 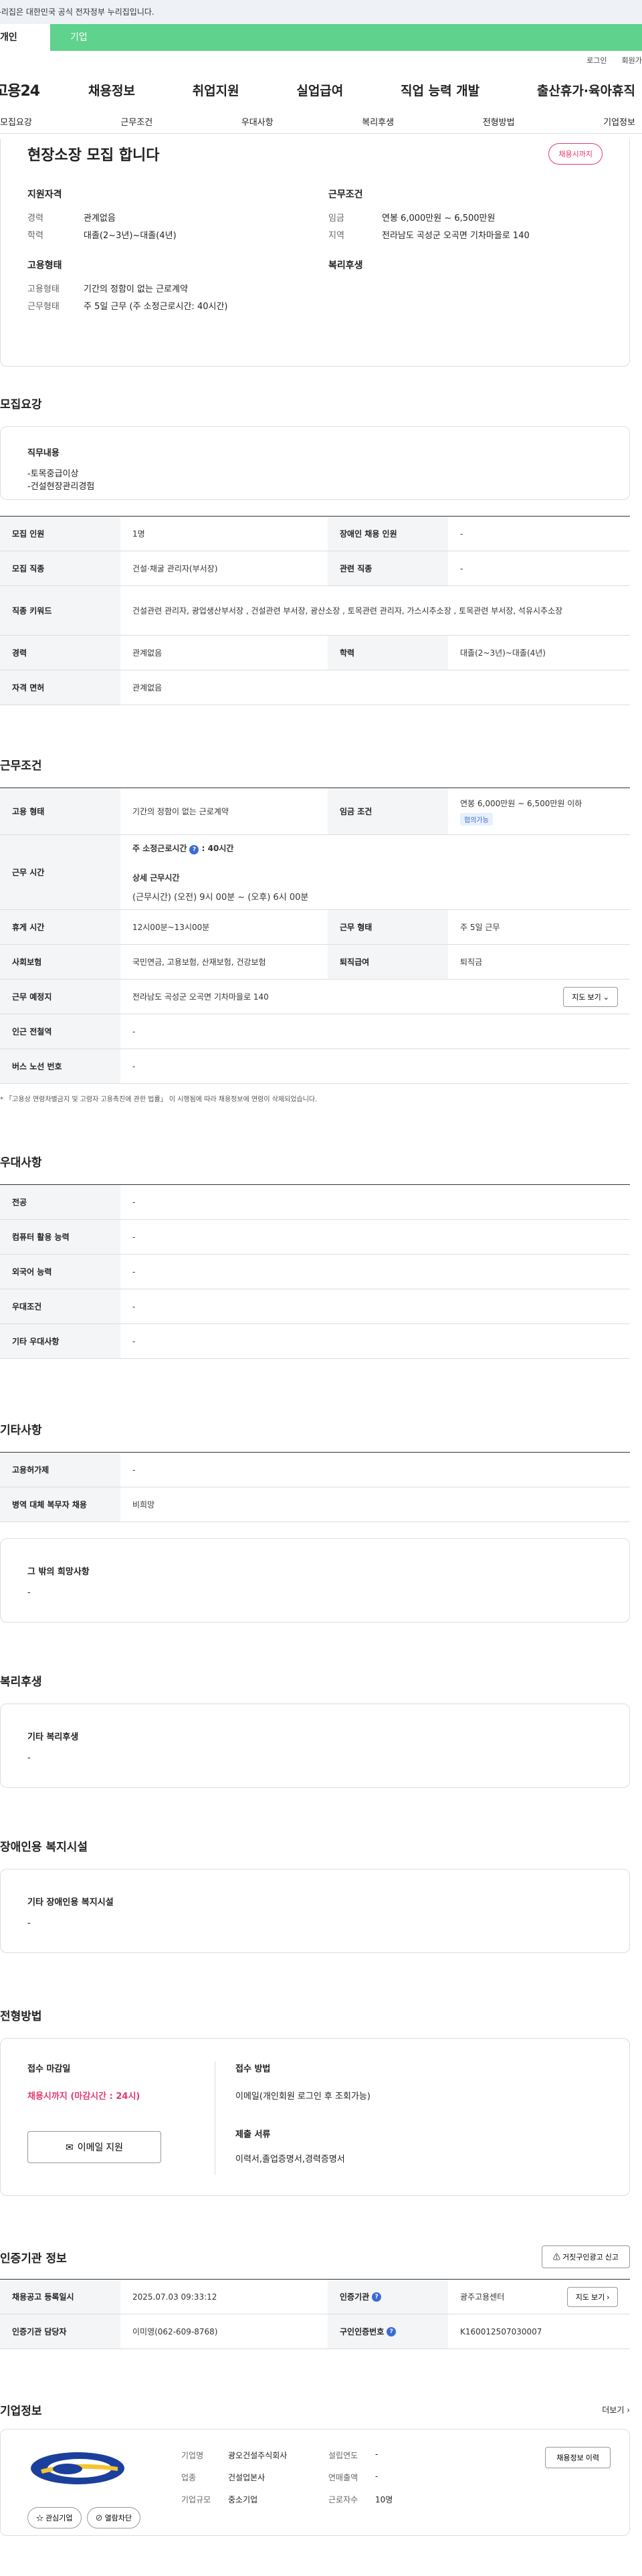 What do you see at coordinates (61, 487) in the screenshot?
I see `duty-line: -건설현장관리경험` at bounding box center [61, 487].